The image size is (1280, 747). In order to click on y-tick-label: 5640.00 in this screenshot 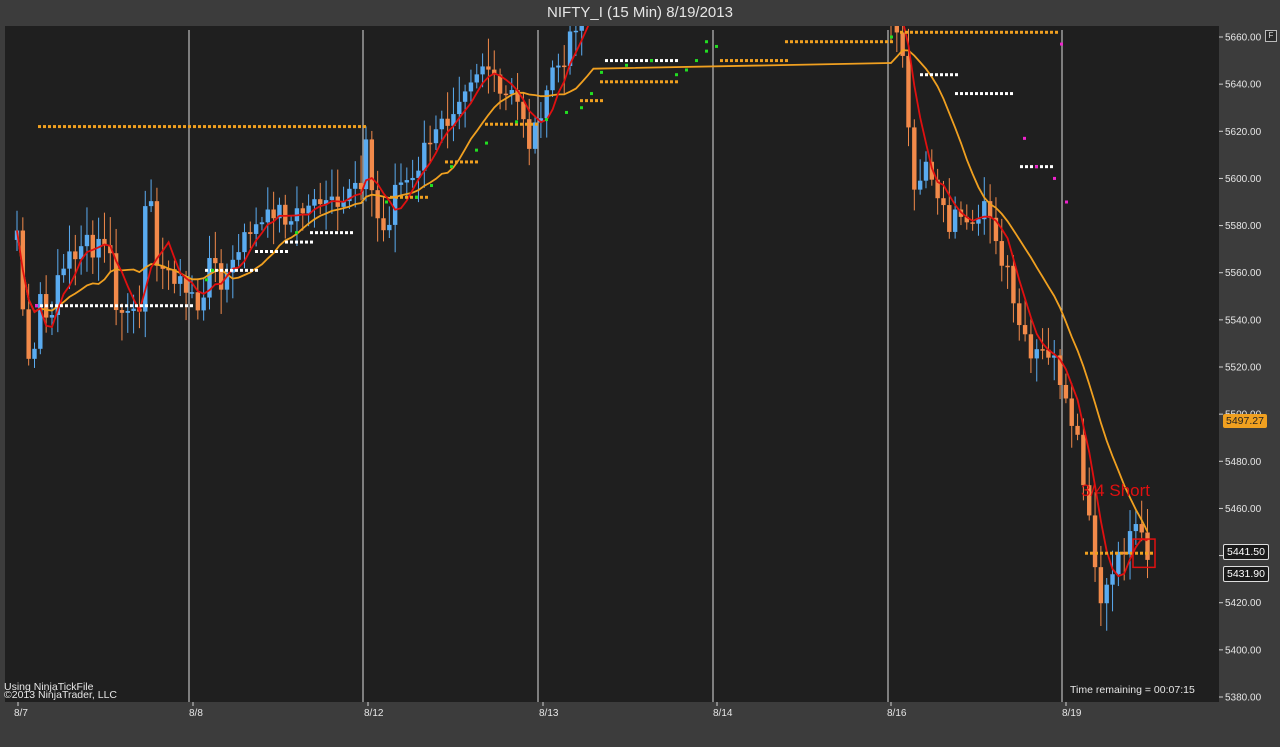, I will do `click(1243, 85)`.